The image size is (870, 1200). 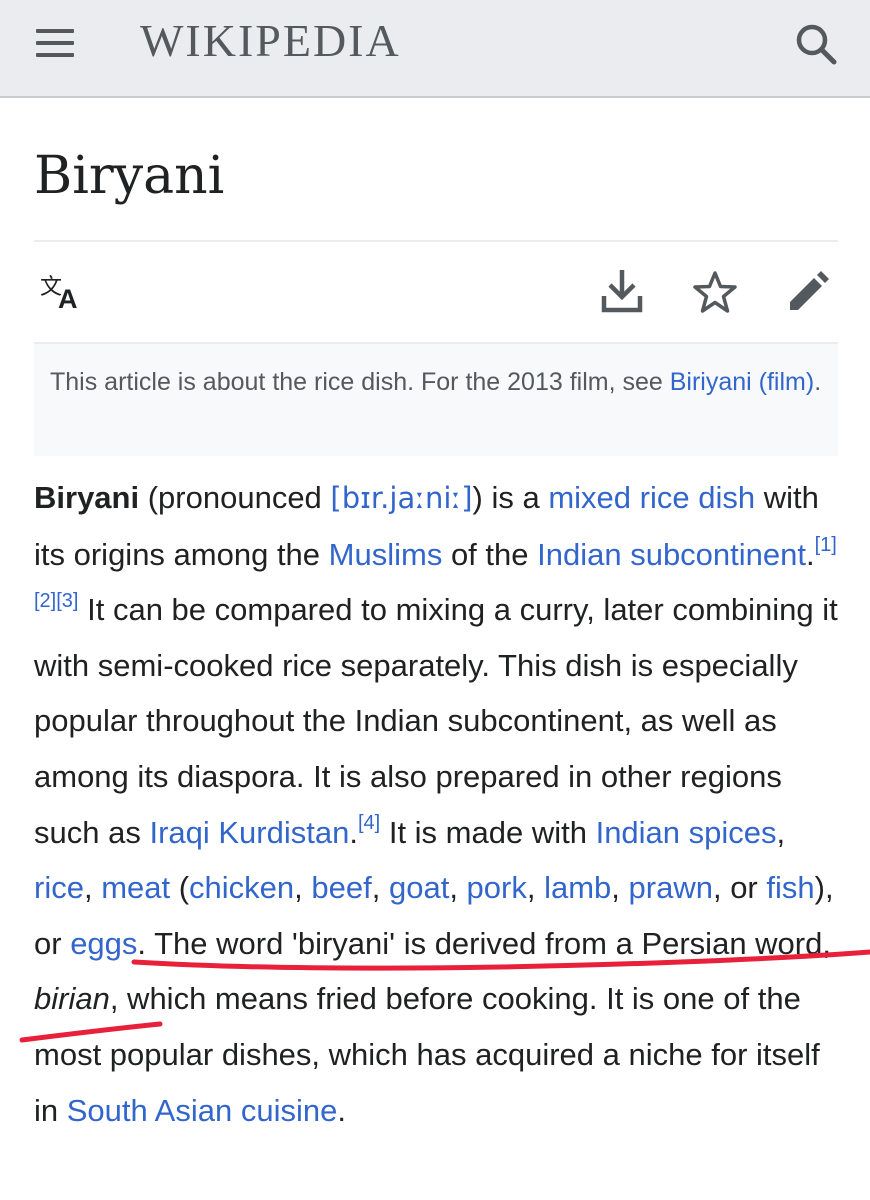 What do you see at coordinates (45, 601) in the screenshot?
I see `ref-2: [2]` at bounding box center [45, 601].